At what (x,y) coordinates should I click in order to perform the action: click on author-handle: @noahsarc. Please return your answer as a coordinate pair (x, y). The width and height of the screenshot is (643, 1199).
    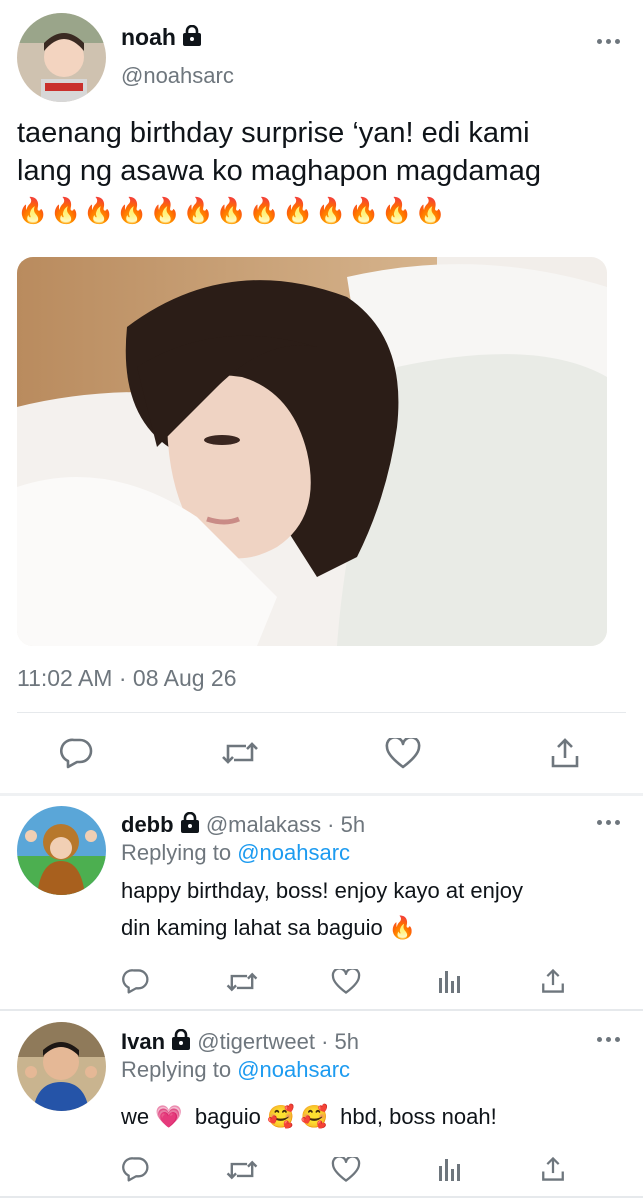
    Looking at the image, I should click on (177, 76).